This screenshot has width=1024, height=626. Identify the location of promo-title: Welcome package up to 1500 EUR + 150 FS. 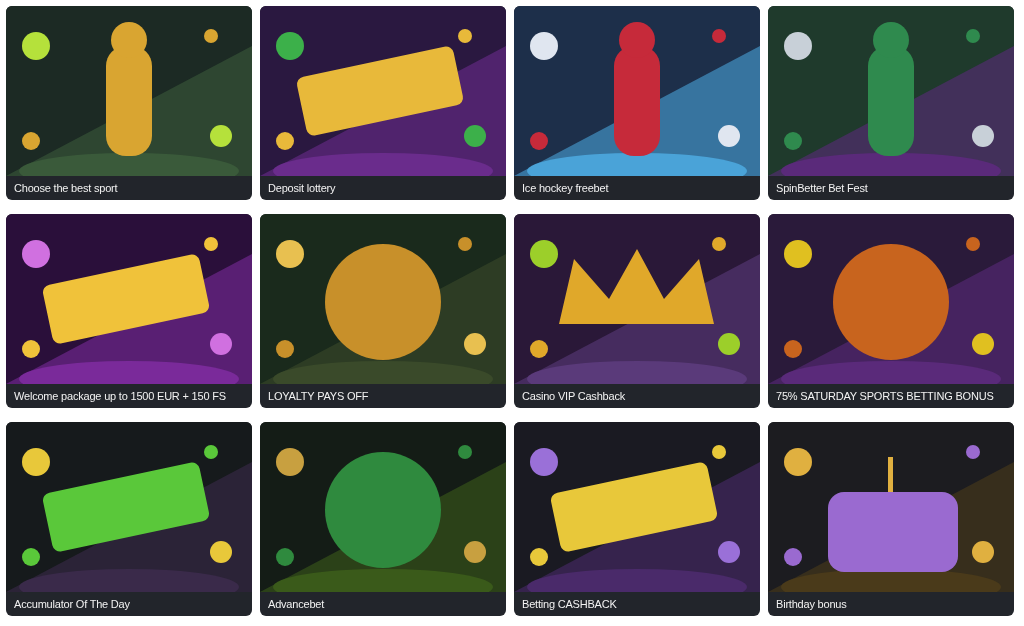
(120, 396).